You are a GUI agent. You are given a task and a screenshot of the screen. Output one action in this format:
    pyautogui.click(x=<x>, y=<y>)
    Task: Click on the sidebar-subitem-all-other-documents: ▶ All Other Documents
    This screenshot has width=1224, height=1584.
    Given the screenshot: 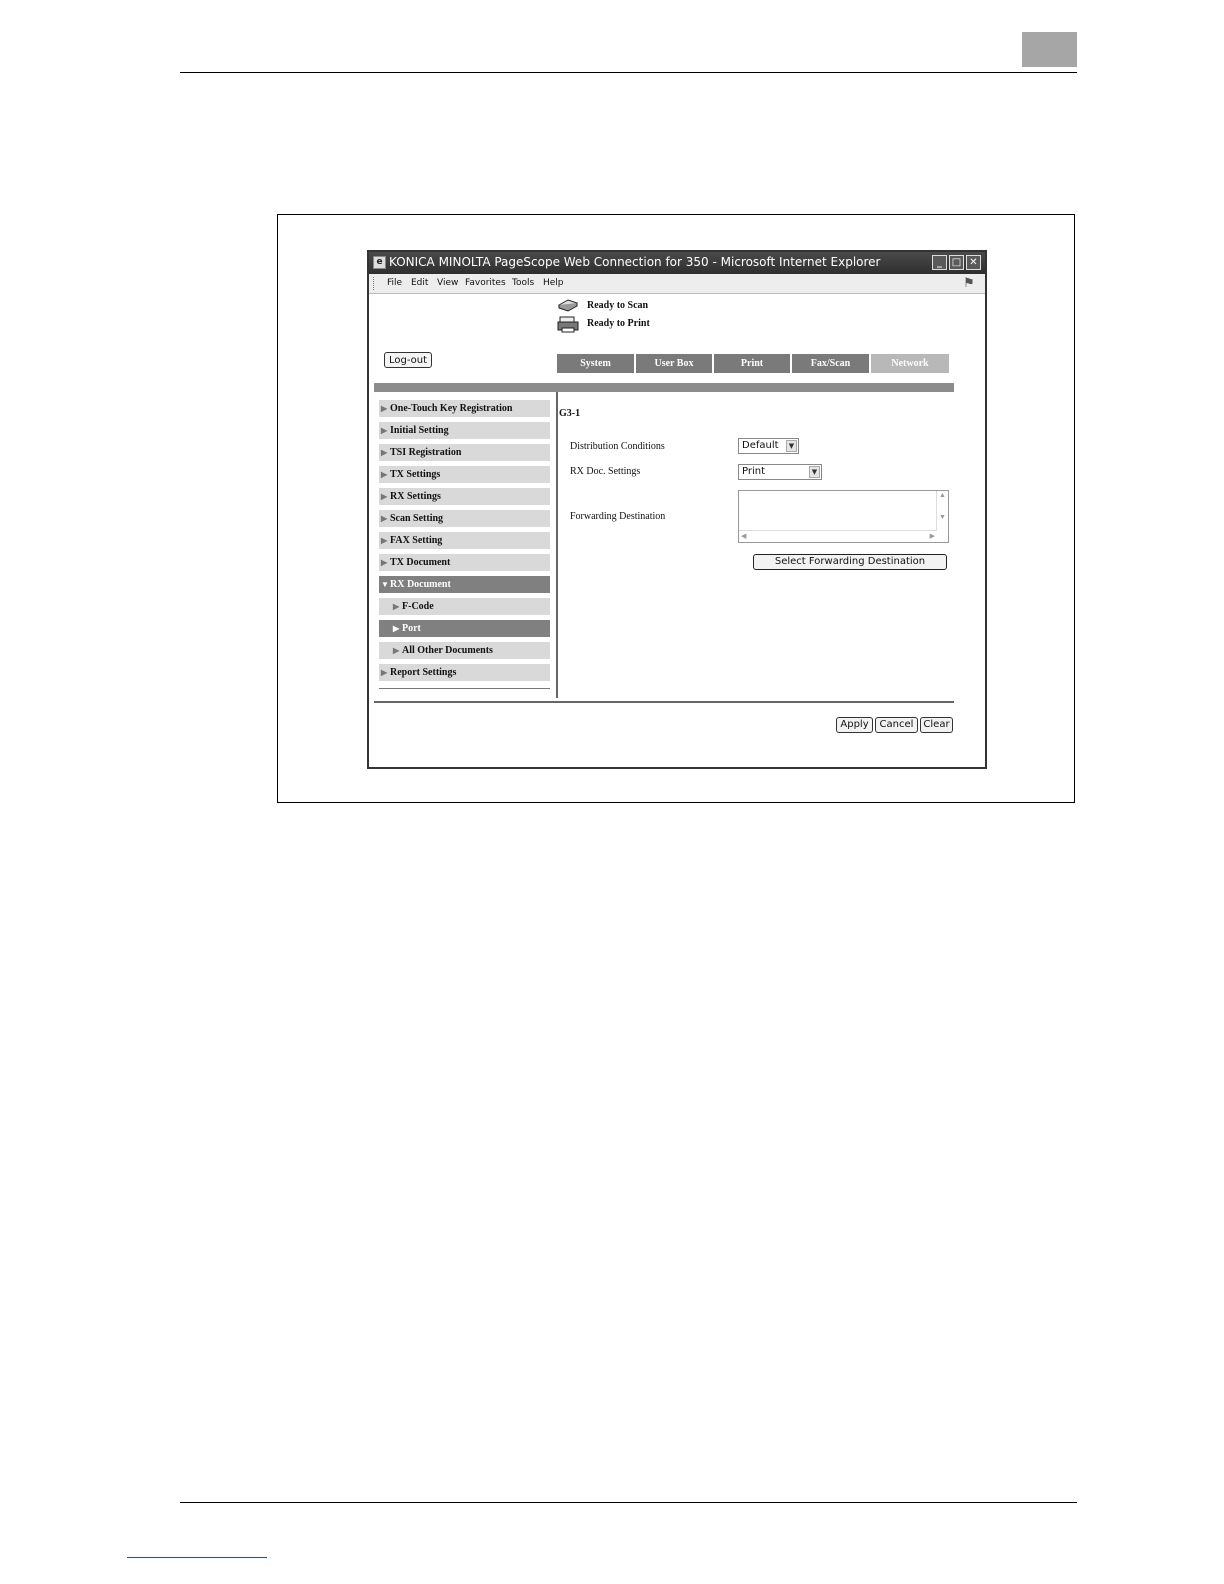 What is the action you would take?
    pyautogui.click(x=464, y=650)
    